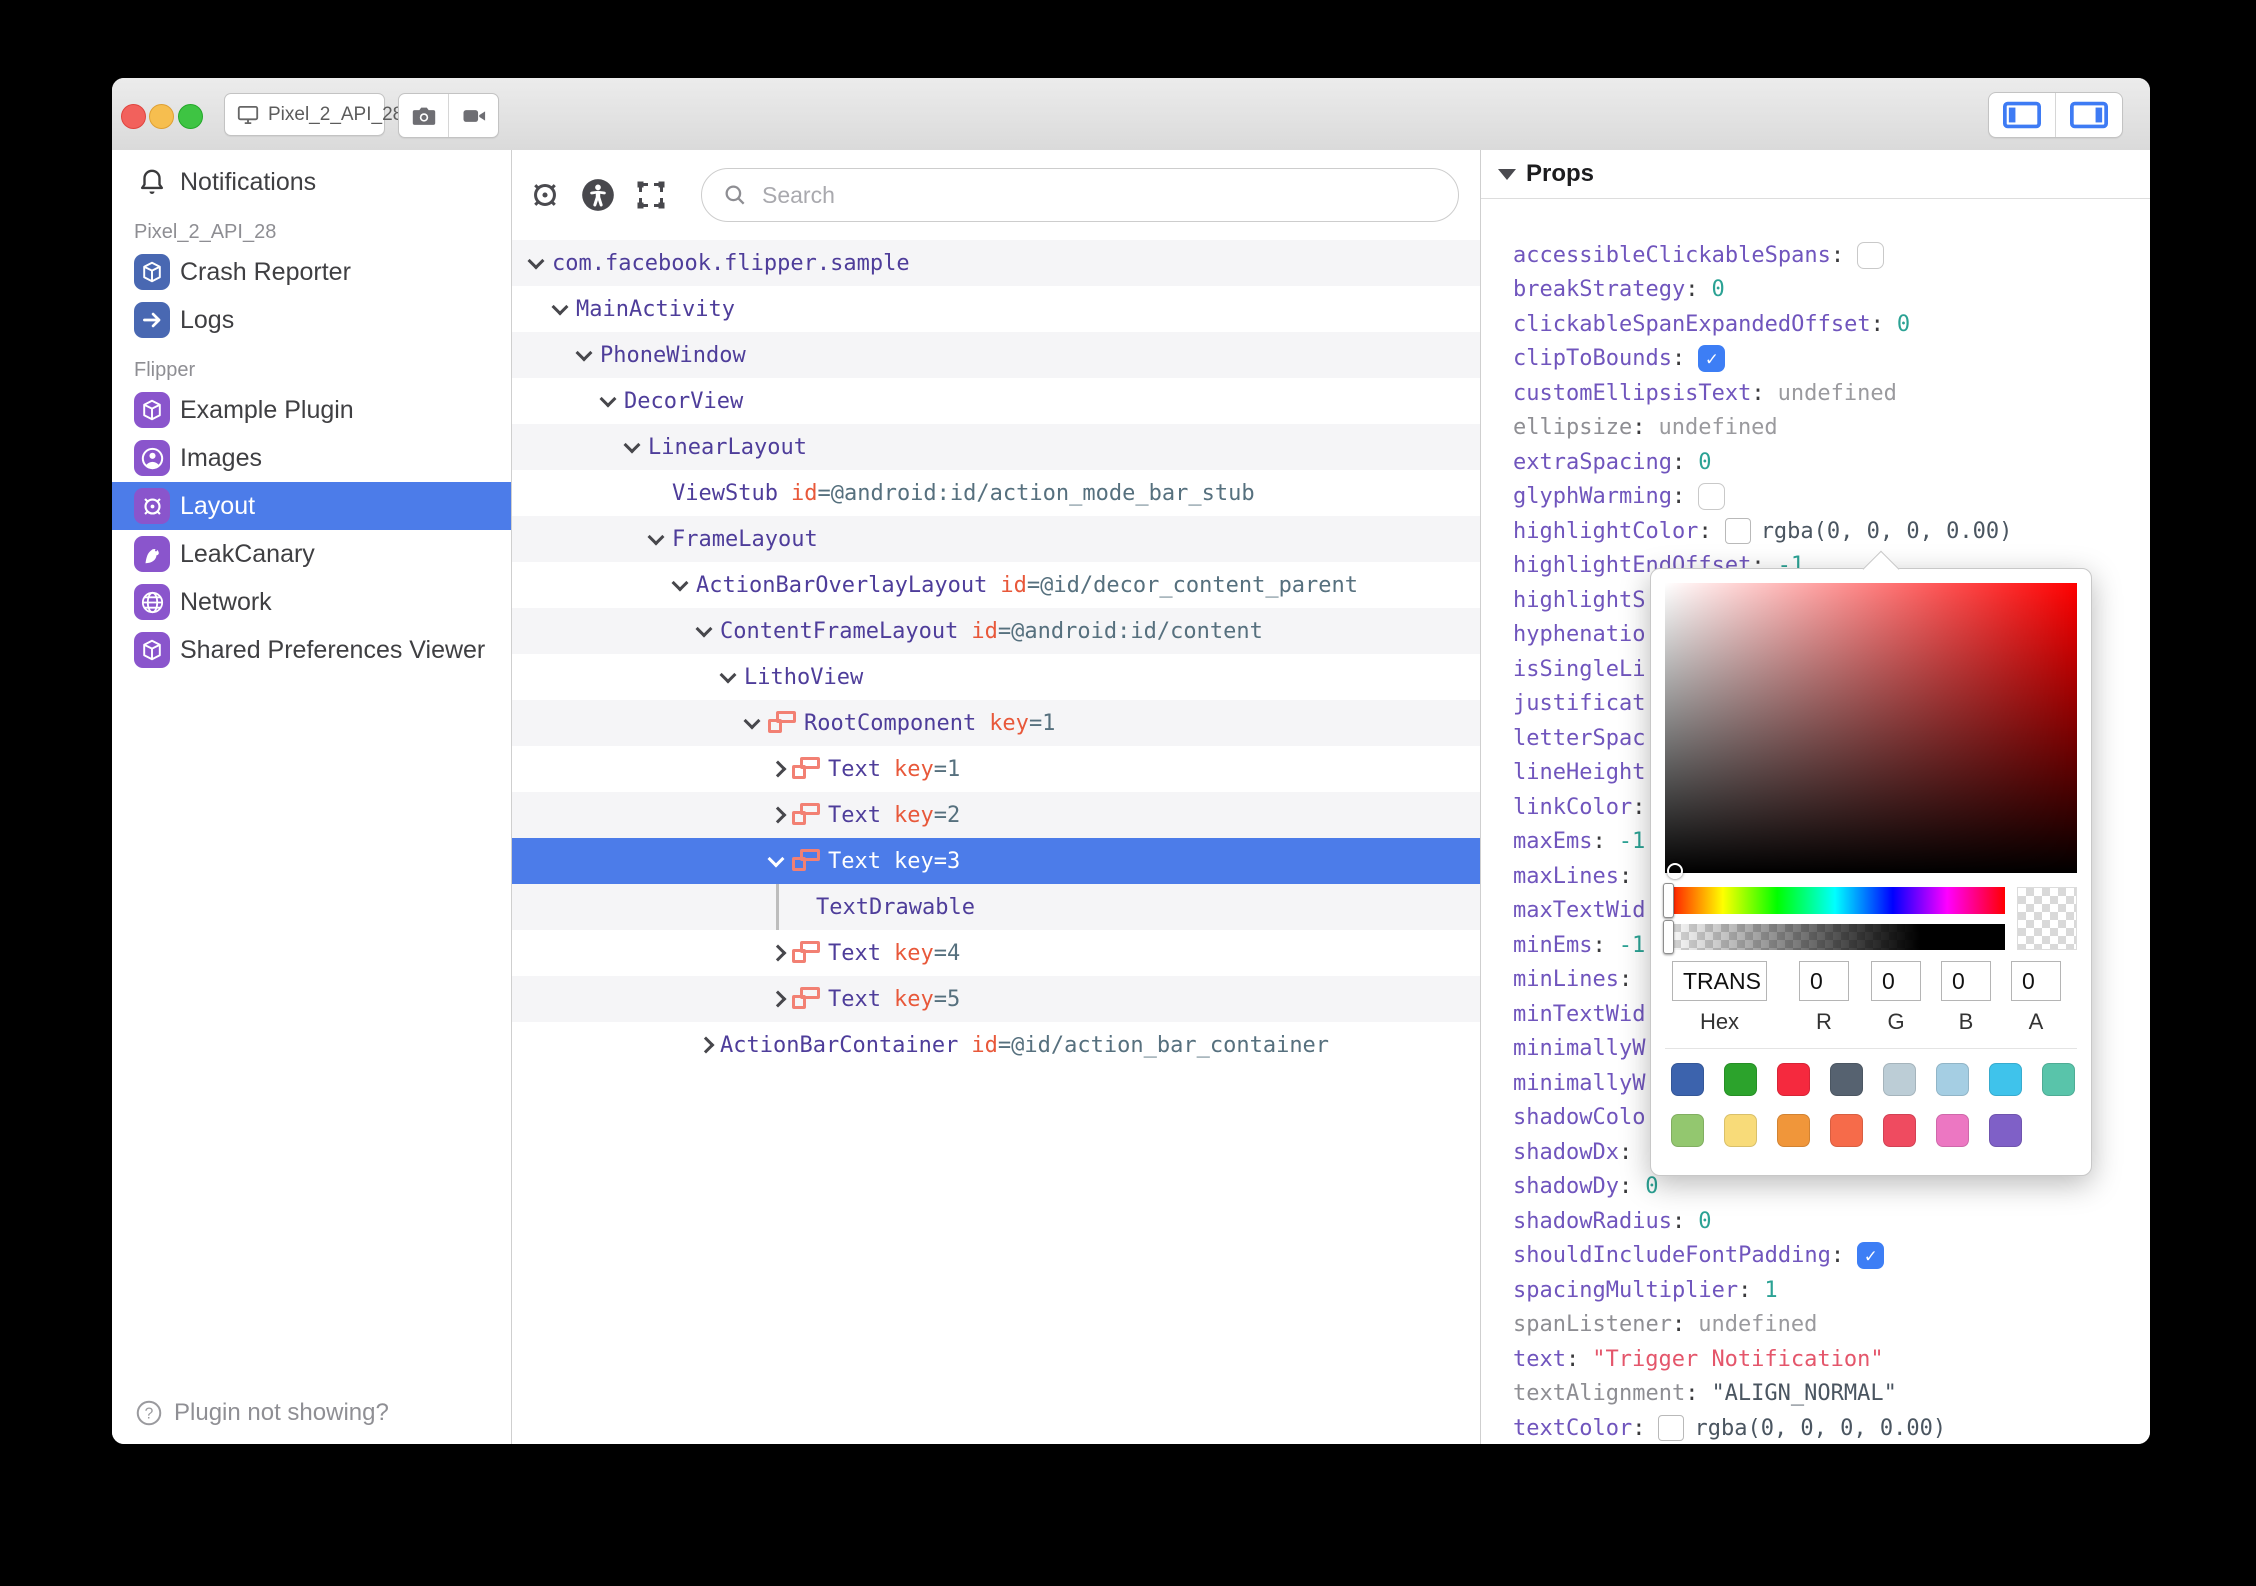  Describe the element at coordinates (1668, 937) in the screenshot. I see `alpha-slider-handle` at that location.